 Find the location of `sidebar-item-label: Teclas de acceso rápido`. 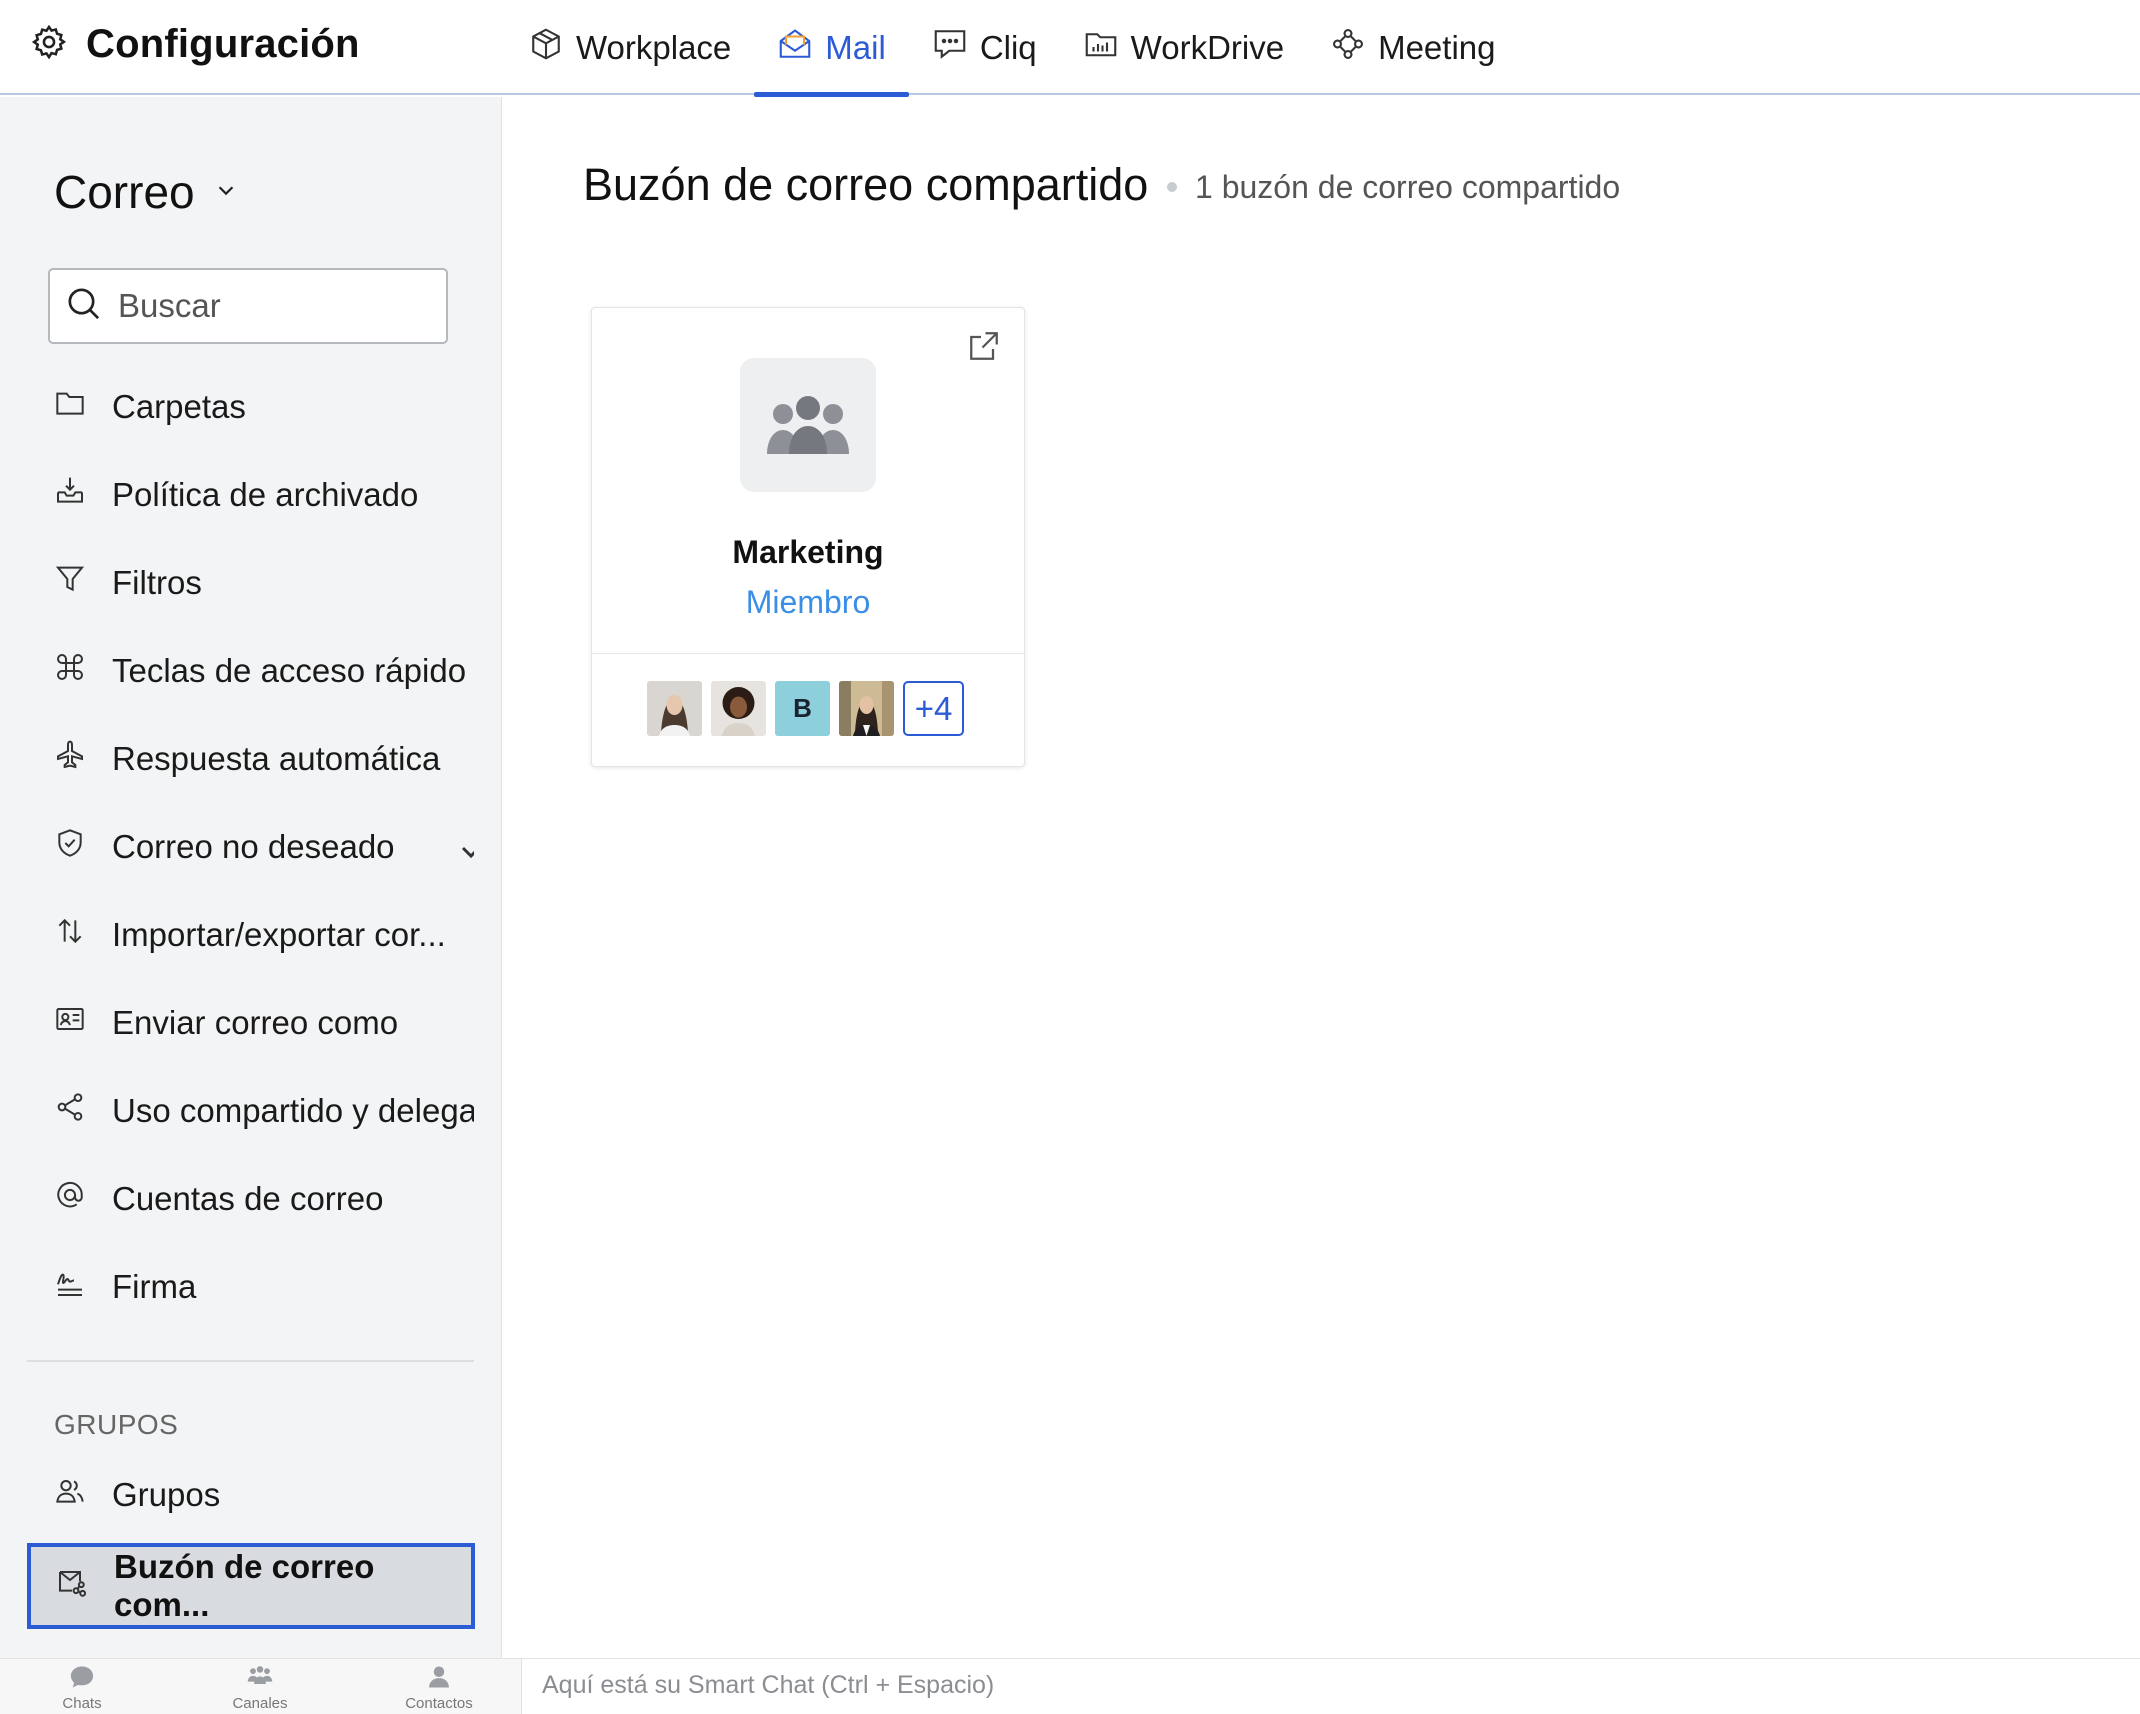

sidebar-item-label: Teclas de acceso rápido is located at coordinates (289, 670).